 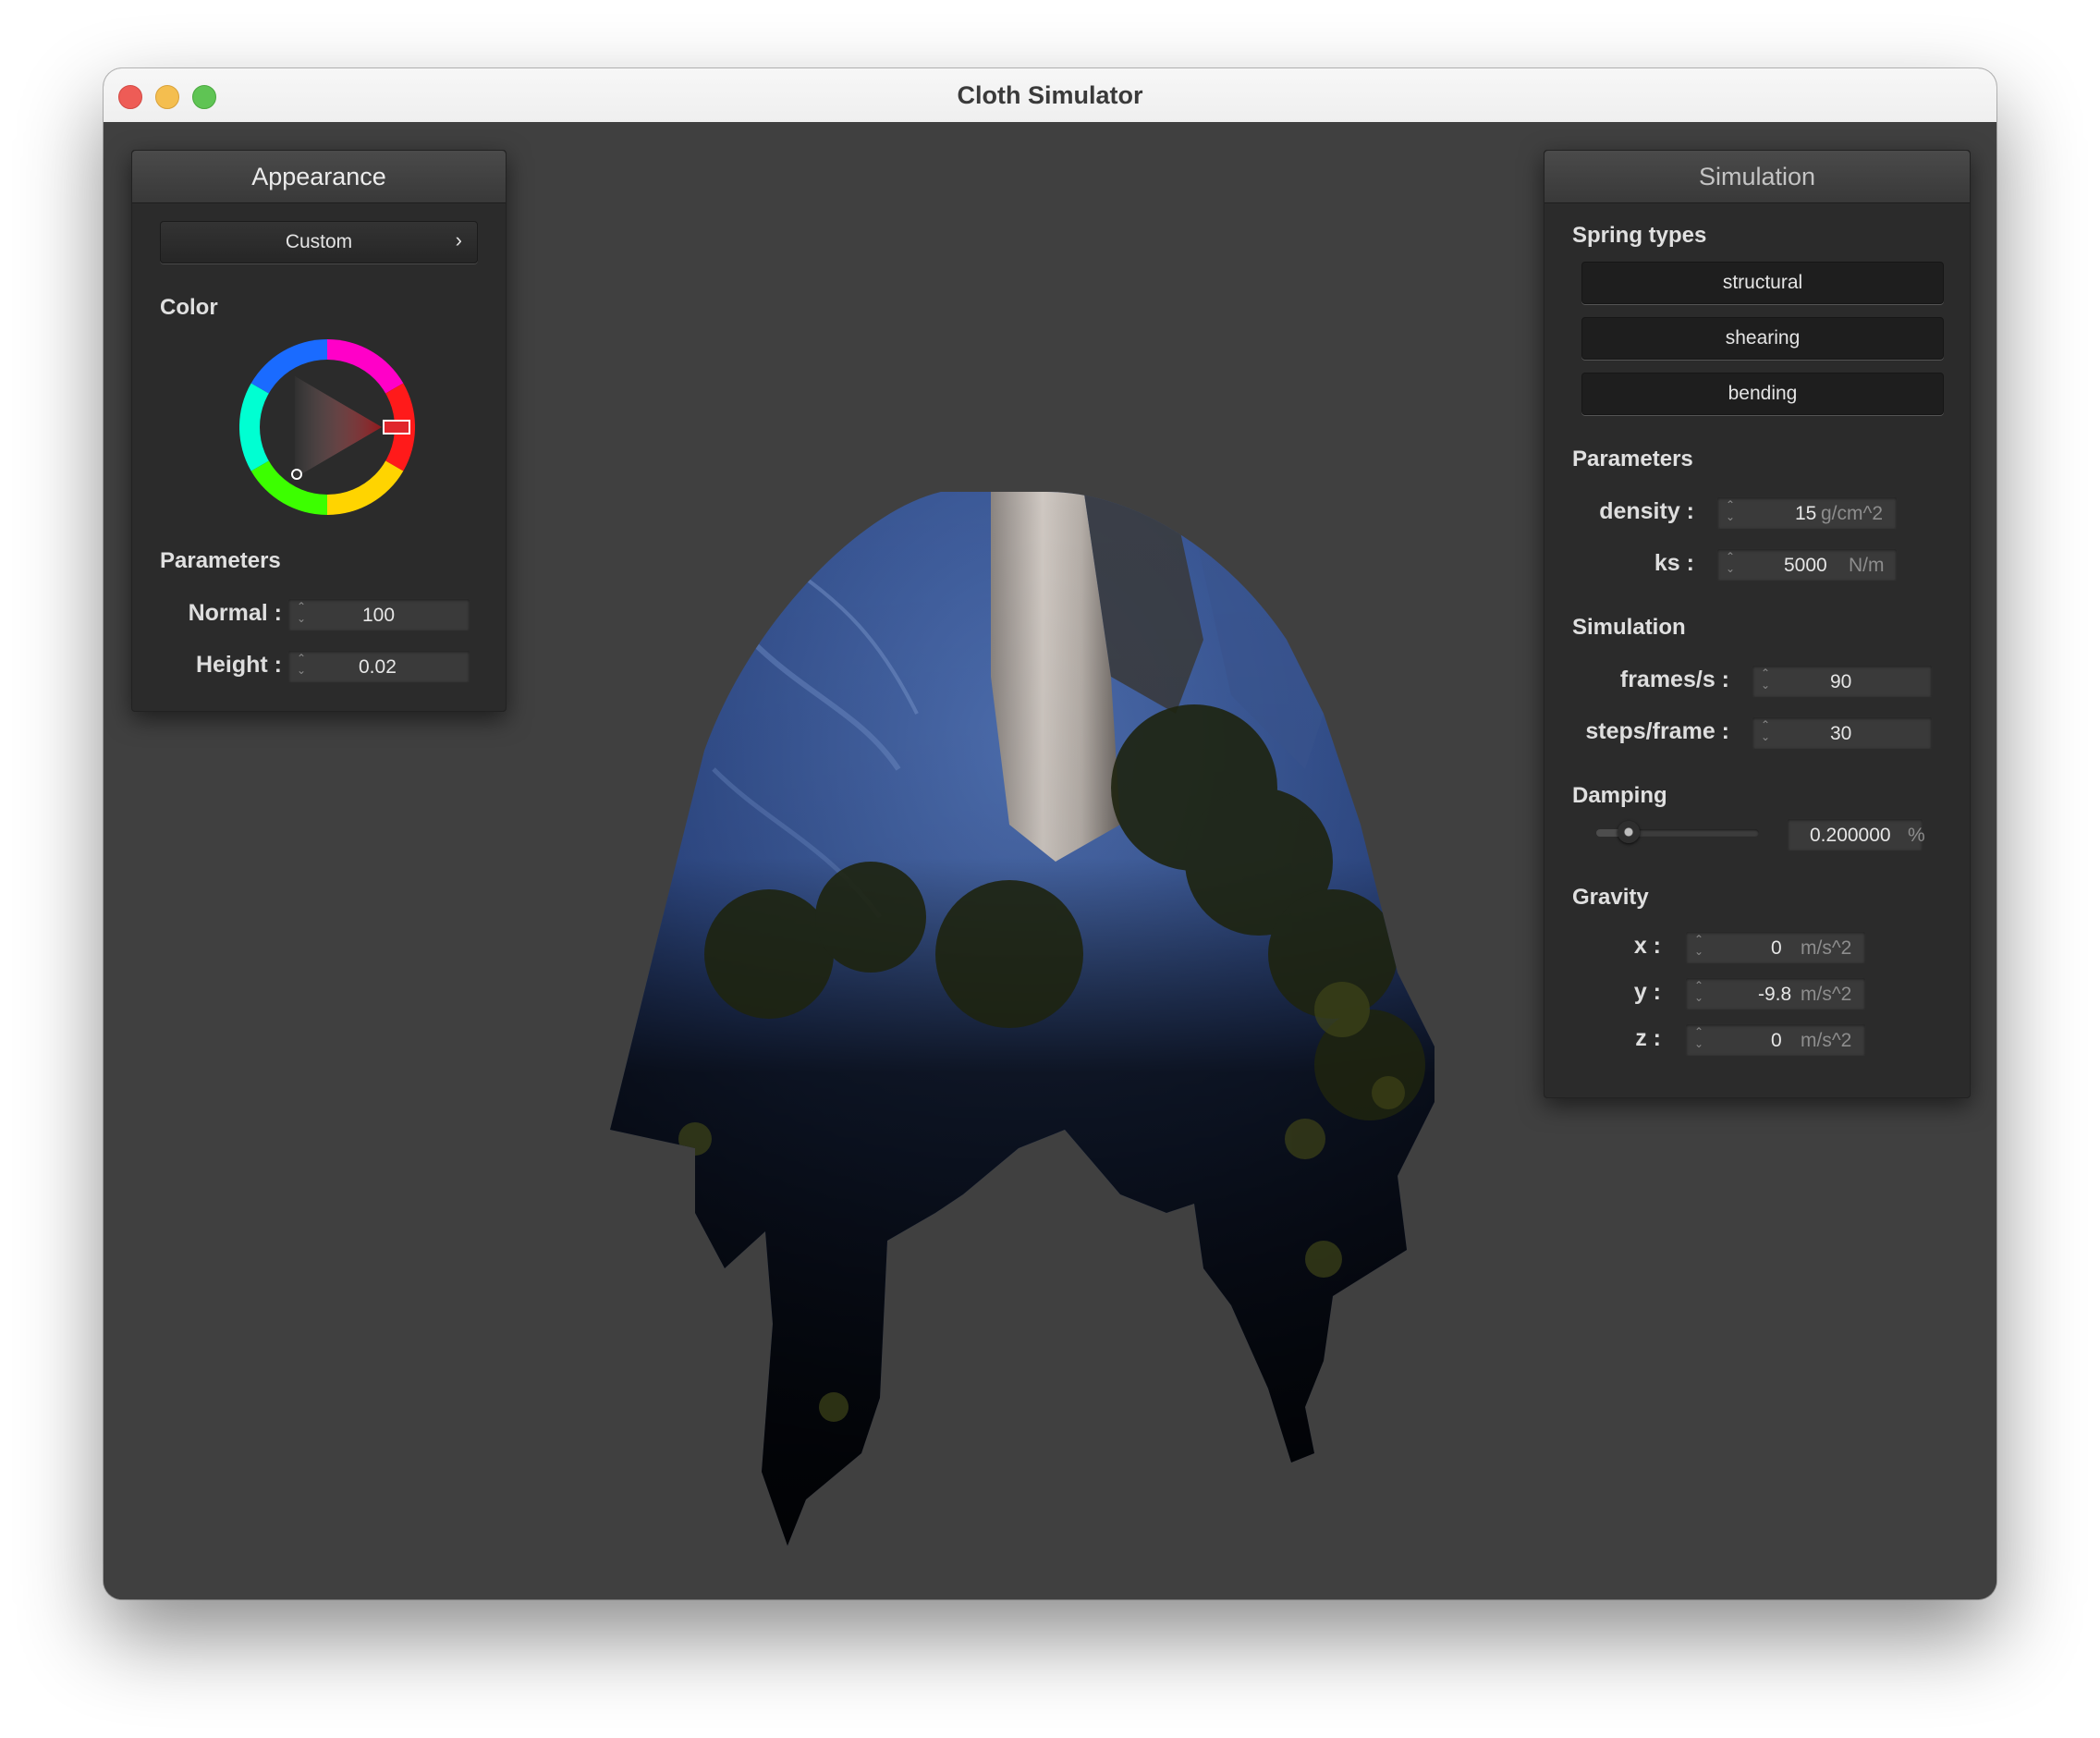 What do you see at coordinates (1647, 992) in the screenshot?
I see `gravity-y-label: y :` at bounding box center [1647, 992].